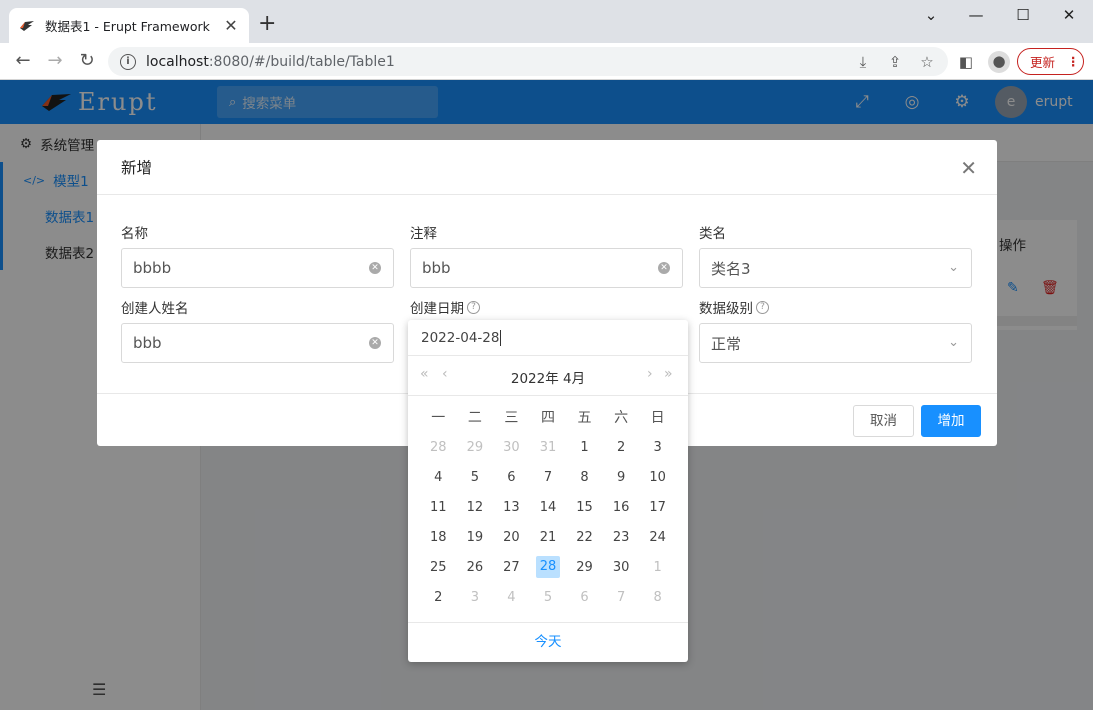  I want to click on day-number: 2, so click(438, 597).